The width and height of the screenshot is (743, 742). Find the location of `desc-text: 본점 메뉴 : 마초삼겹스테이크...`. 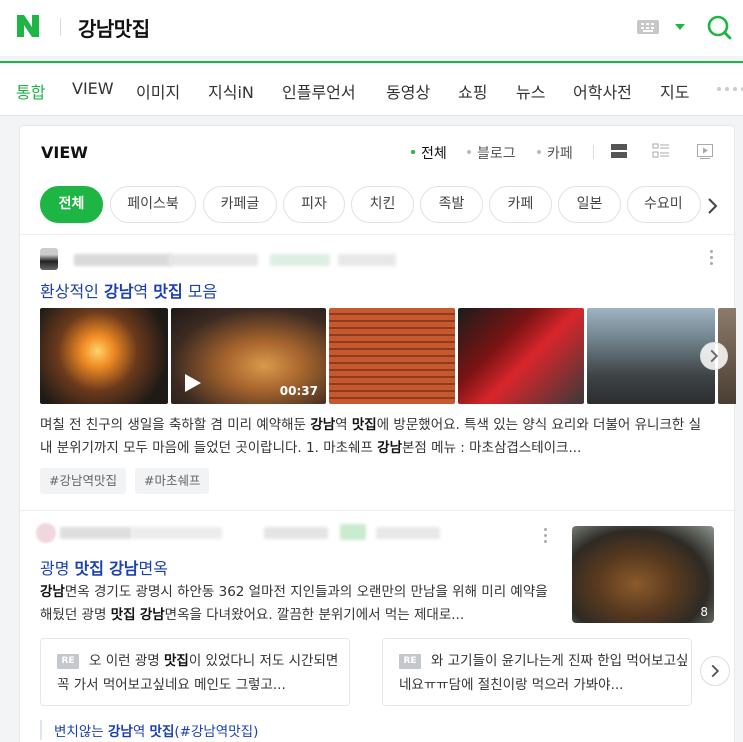

desc-text: 본점 메뉴 : 마초삼겹스테이크... is located at coordinates (492, 448).